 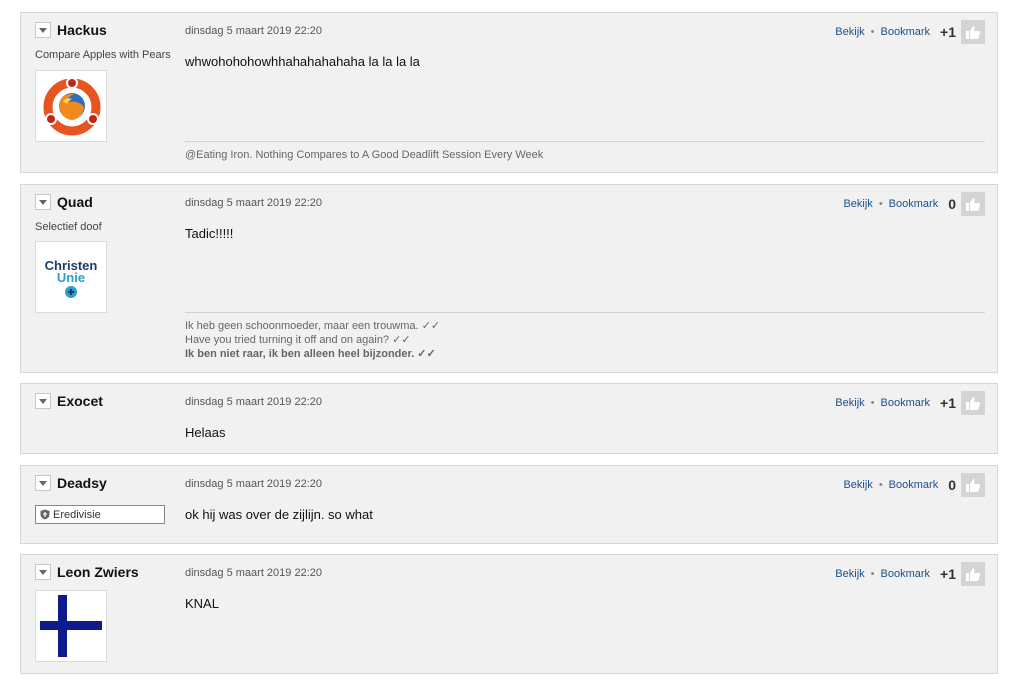 I want to click on logo-text-line2: Unie, so click(x=71, y=277).